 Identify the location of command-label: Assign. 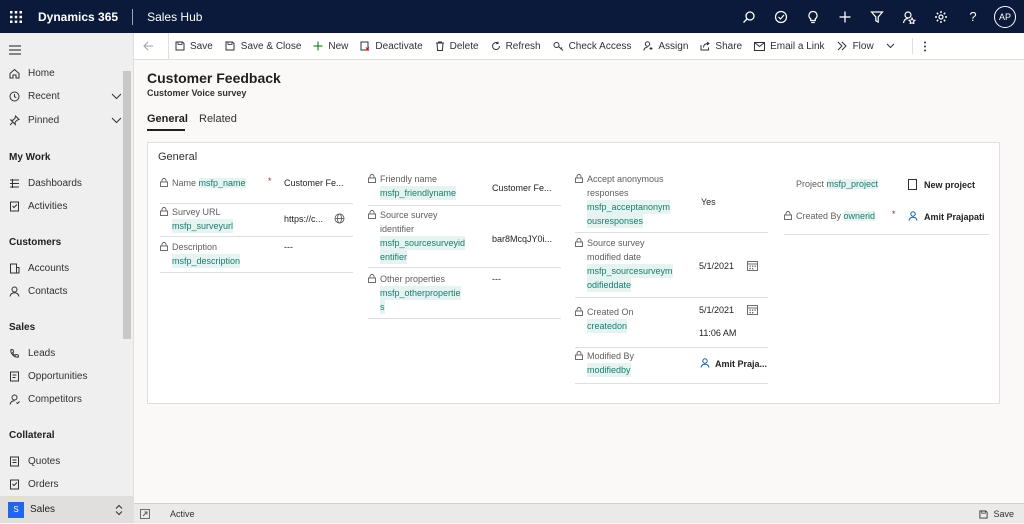
(673, 46).